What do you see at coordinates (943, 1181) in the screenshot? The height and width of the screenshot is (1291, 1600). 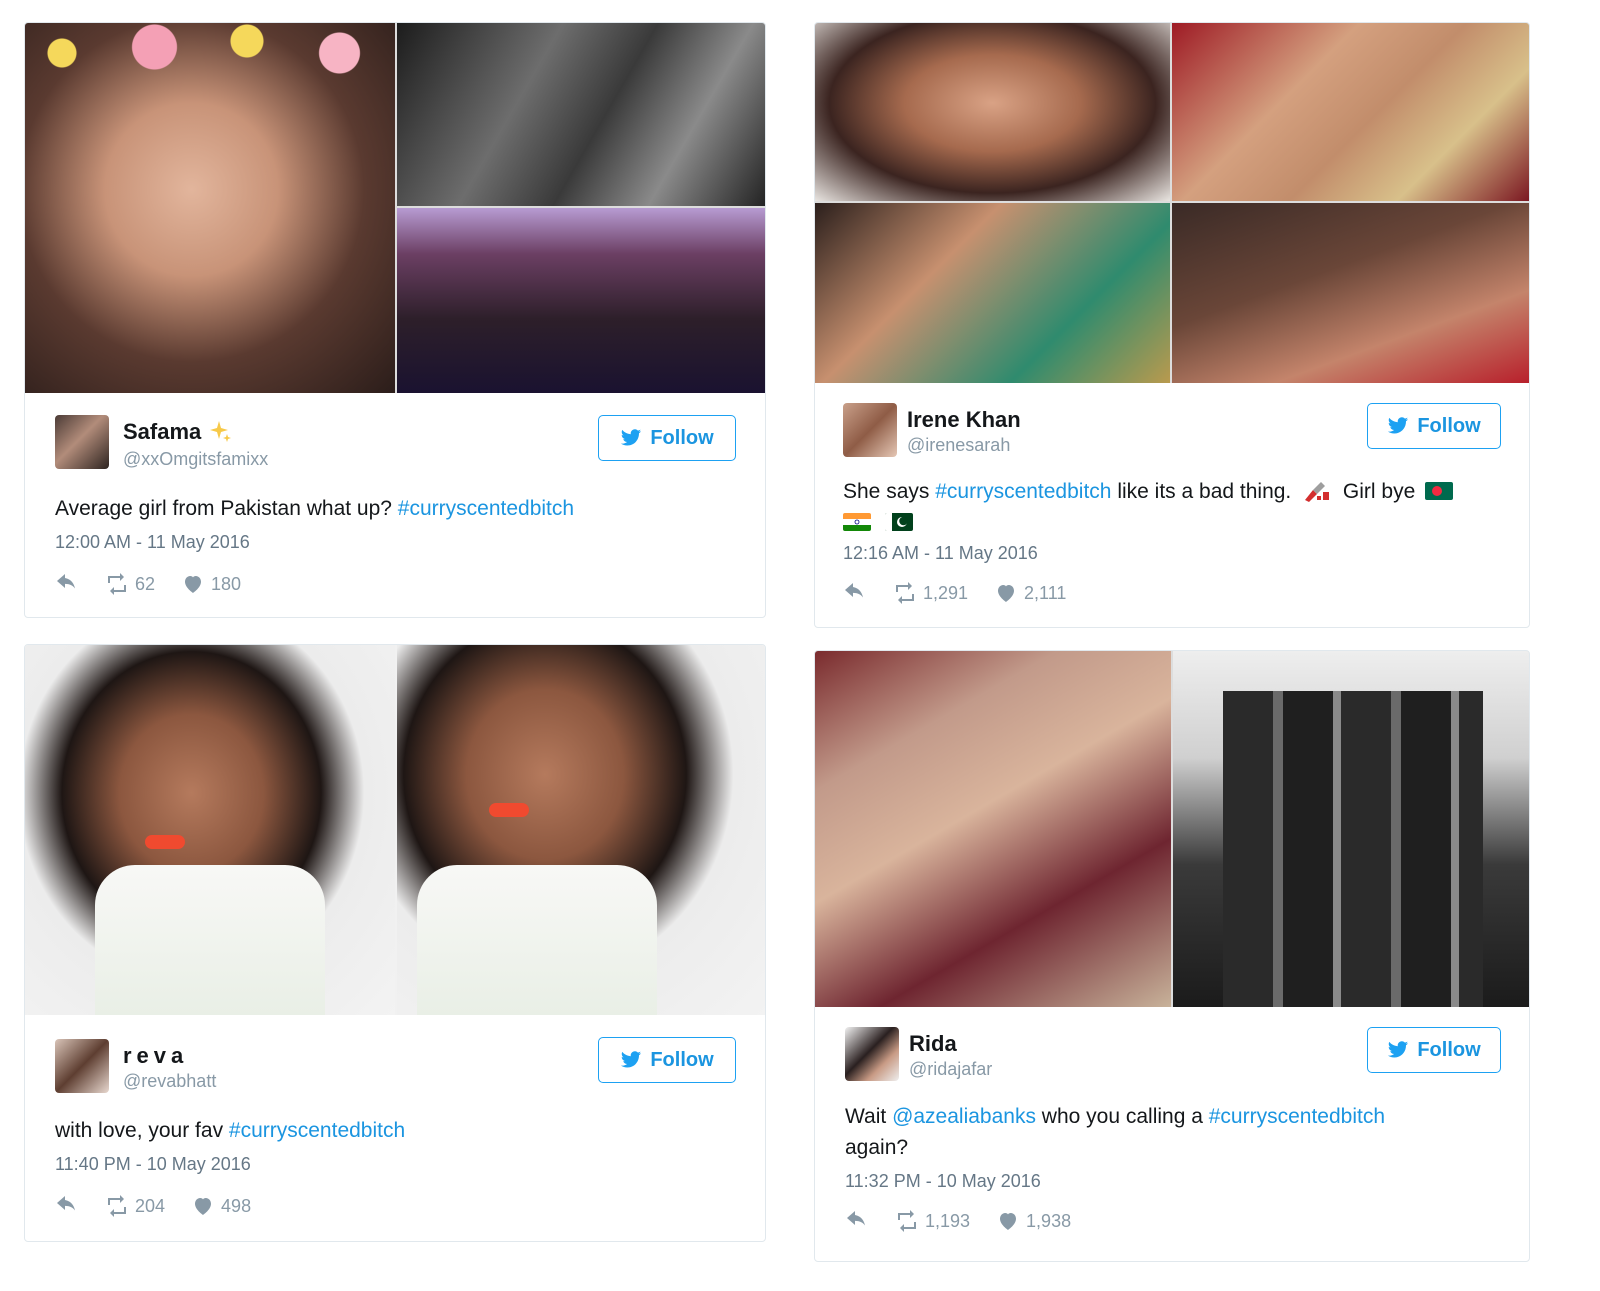 I see `tweet-timestamp: 11:32 PM - 10 May 2016` at bounding box center [943, 1181].